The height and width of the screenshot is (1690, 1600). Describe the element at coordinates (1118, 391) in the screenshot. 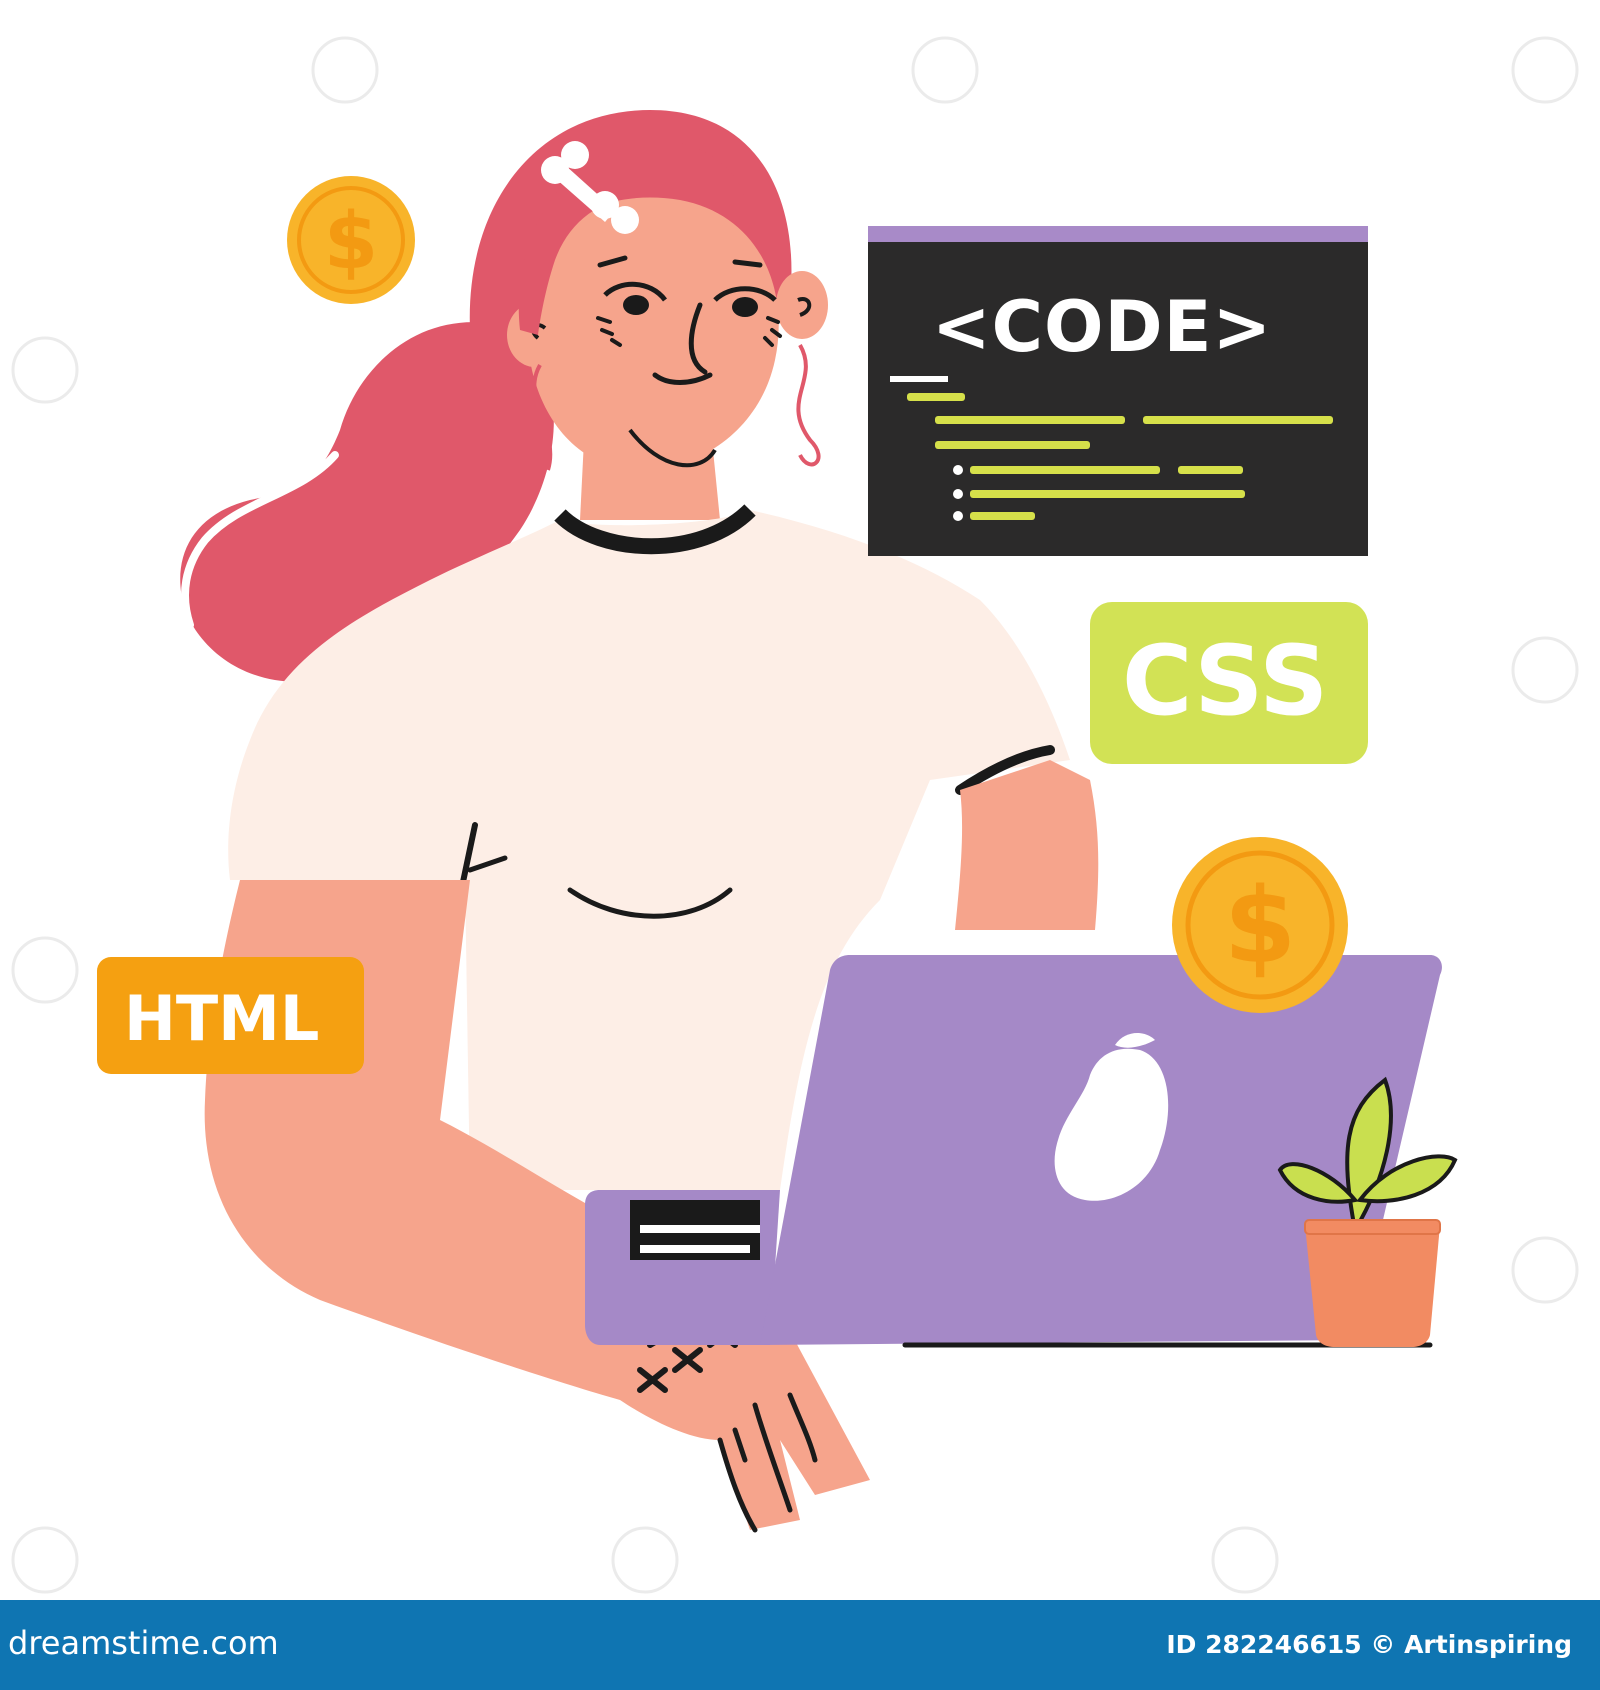

I see `code-window` at that location.